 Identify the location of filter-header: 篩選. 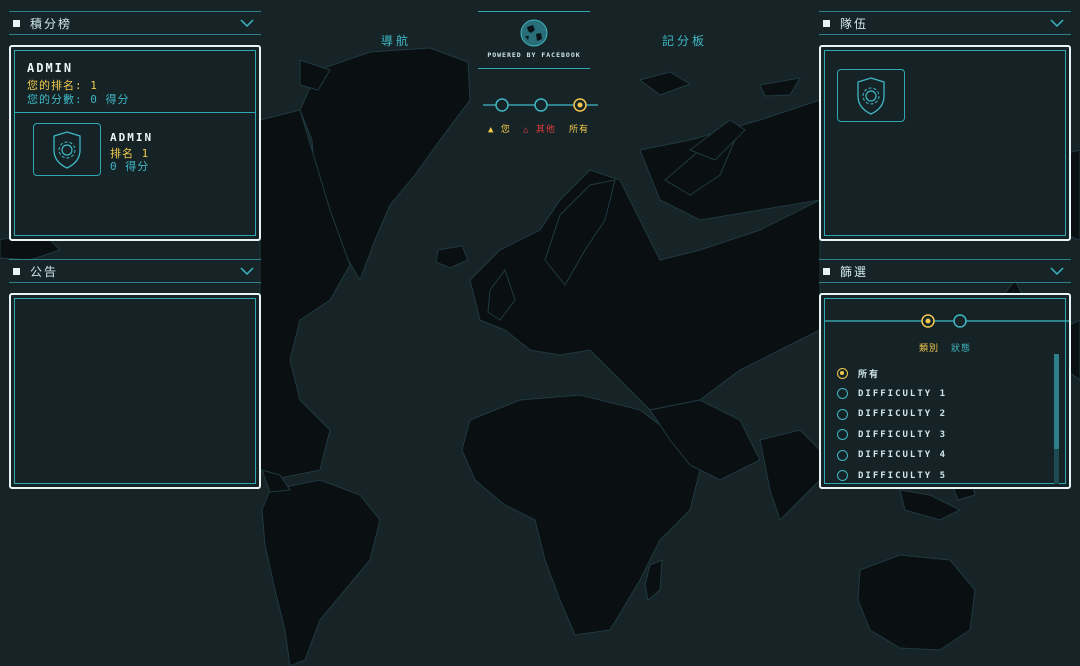
(945, 271).